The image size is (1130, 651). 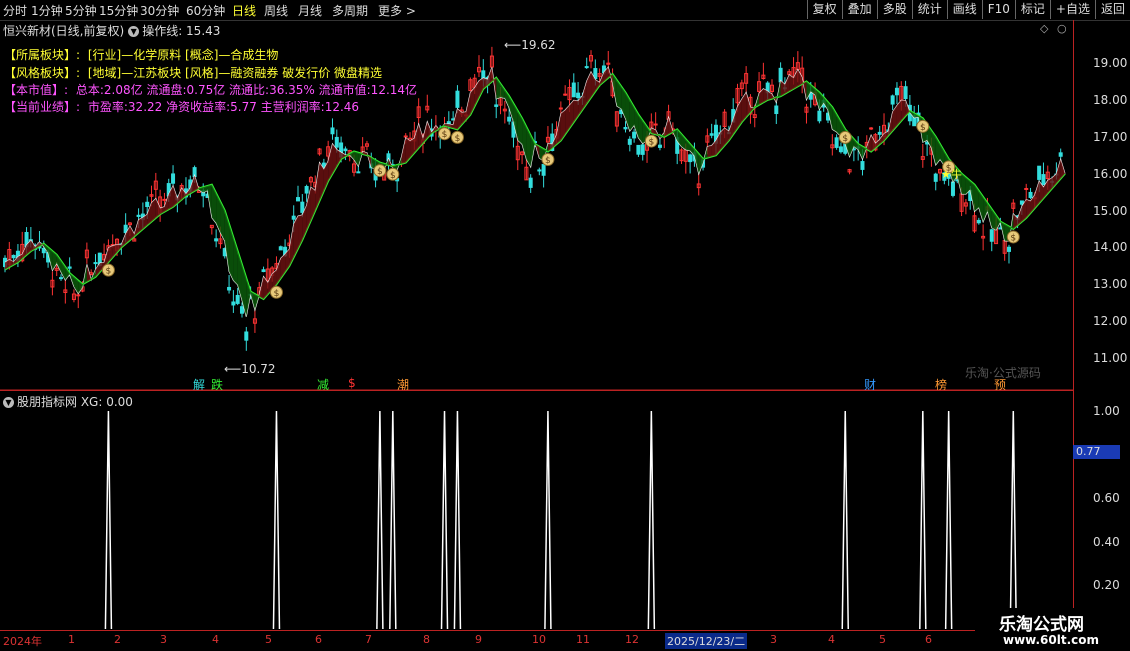 What do you see at coordinates (1110, 63) in the screenshot?
I see `price-tick: 19.00` at bounding box center [1110, 63].